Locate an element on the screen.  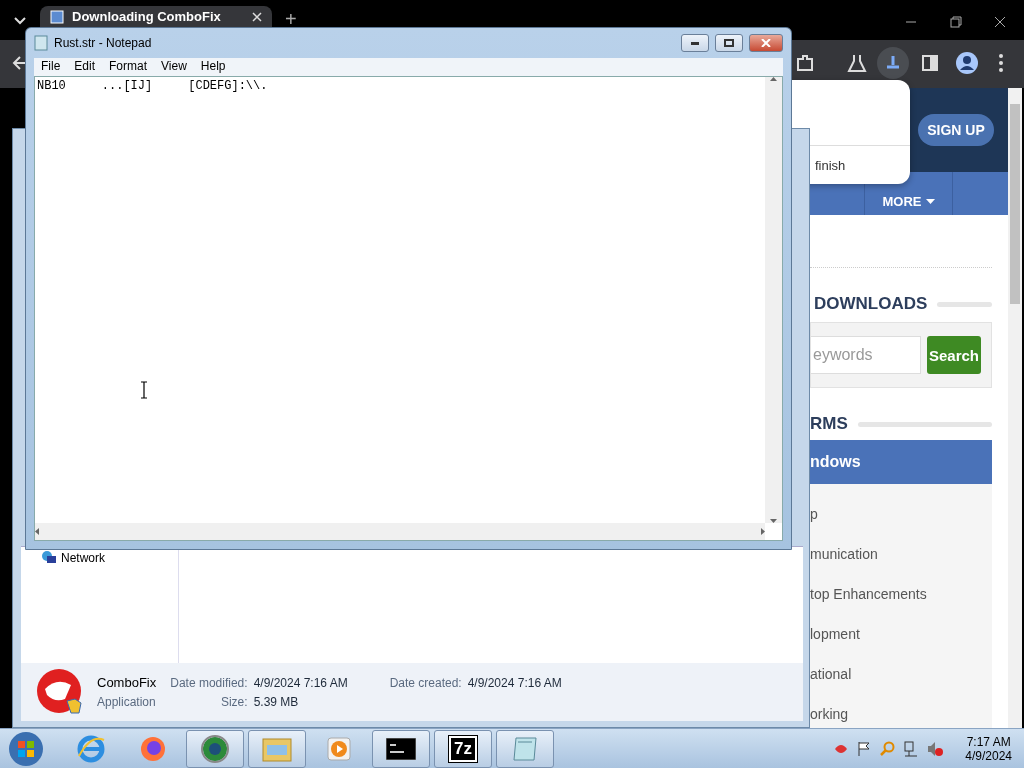
globe-icon is located at coordinates (215, 748).